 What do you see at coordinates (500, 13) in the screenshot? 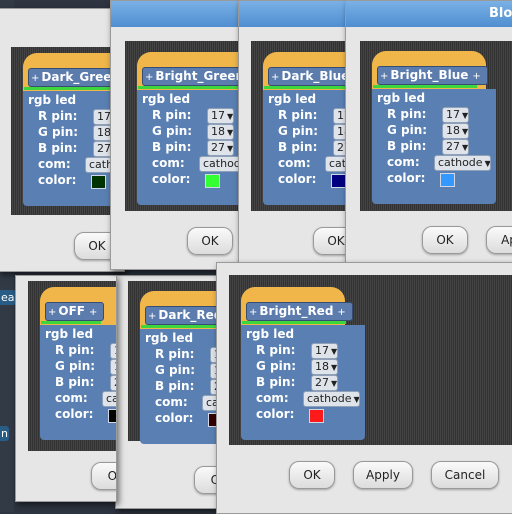
I see `dialog-title: Bloc` at bounding box center [500, 13].